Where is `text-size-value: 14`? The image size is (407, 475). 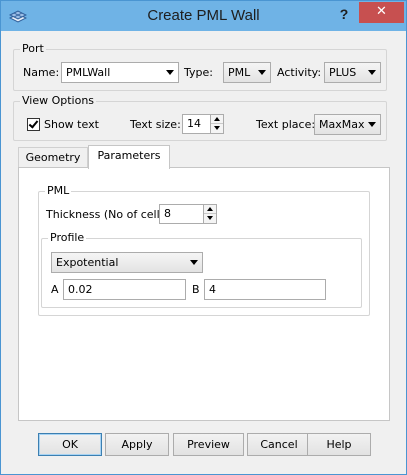 text-size-value: 14 is located at coordinates (194, 123).